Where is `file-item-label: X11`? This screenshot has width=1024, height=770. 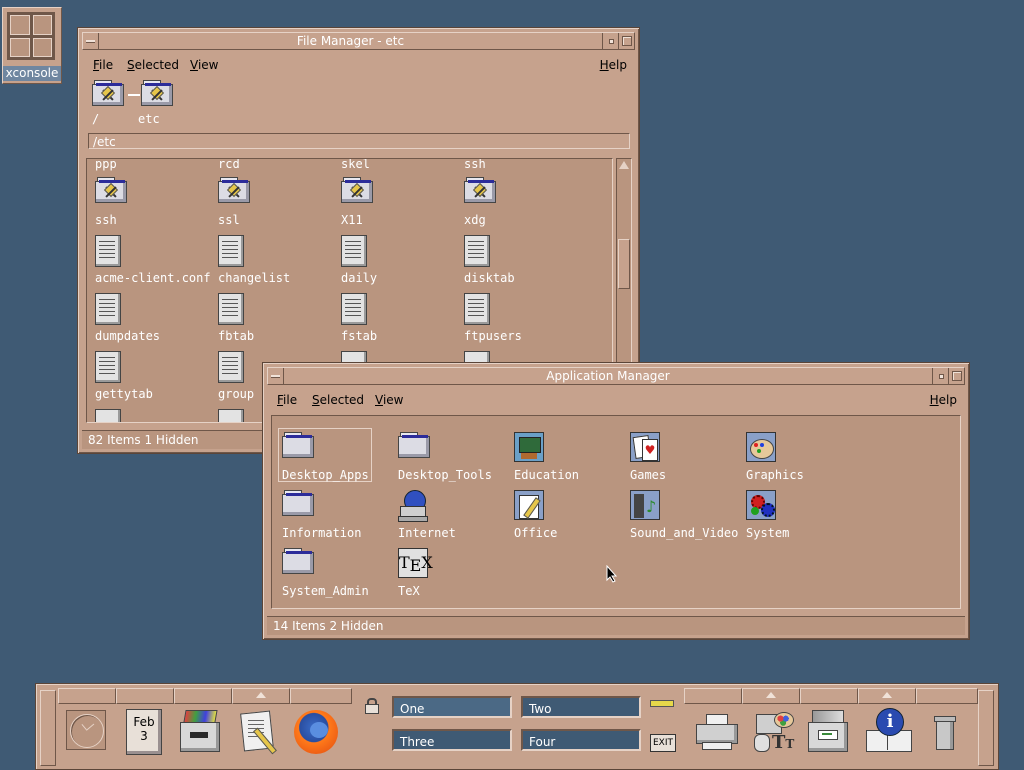 file-item-label: X11 is located at coordinates (352, 220).